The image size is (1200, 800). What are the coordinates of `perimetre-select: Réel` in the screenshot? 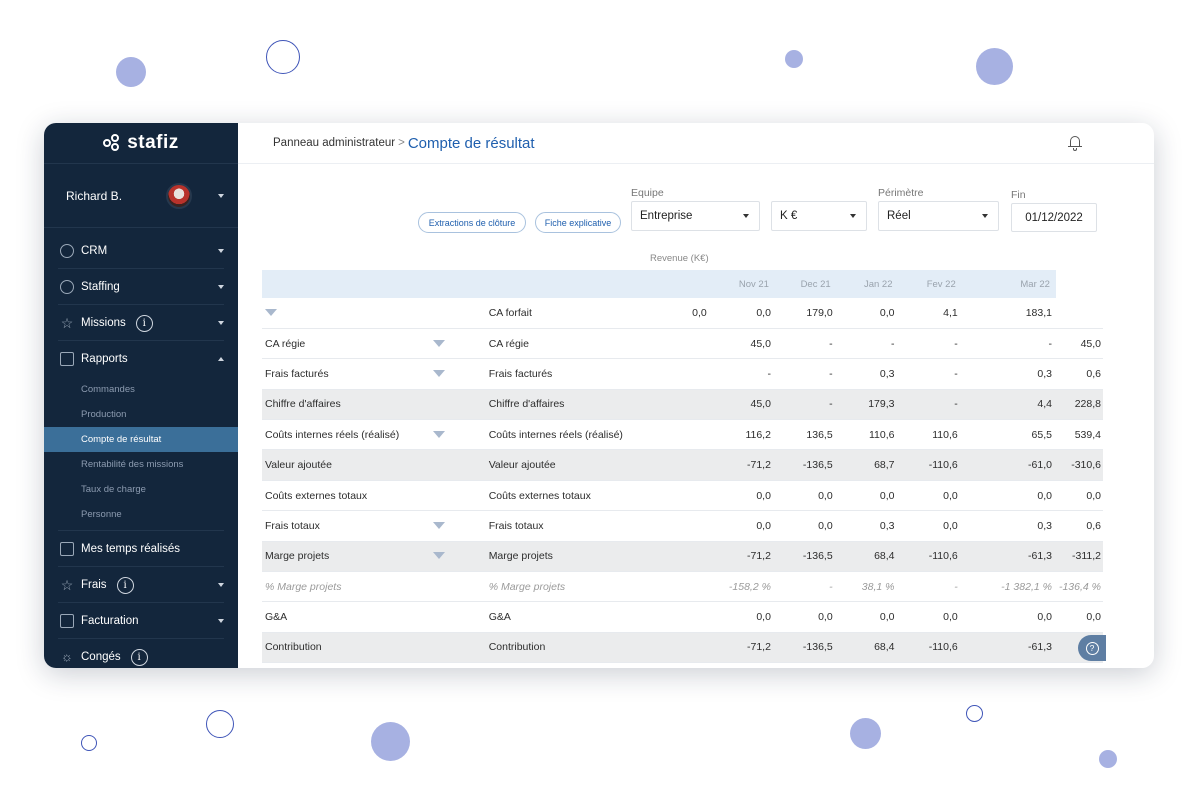 It's located at (938, 216).